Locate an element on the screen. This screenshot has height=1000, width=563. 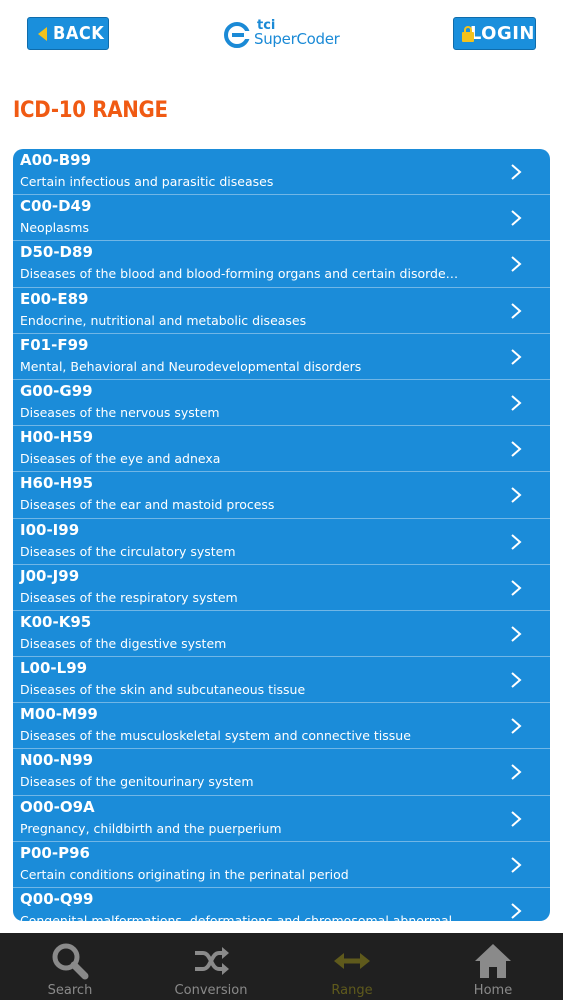
range-code: K00-K95 is located at coordinates (56, 621).